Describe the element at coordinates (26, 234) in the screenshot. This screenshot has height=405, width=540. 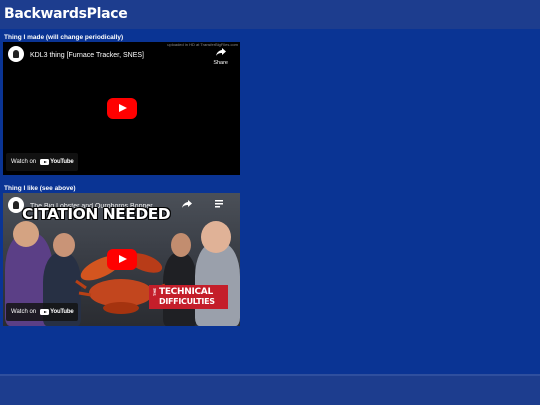
I see `person-left-head` at that location.